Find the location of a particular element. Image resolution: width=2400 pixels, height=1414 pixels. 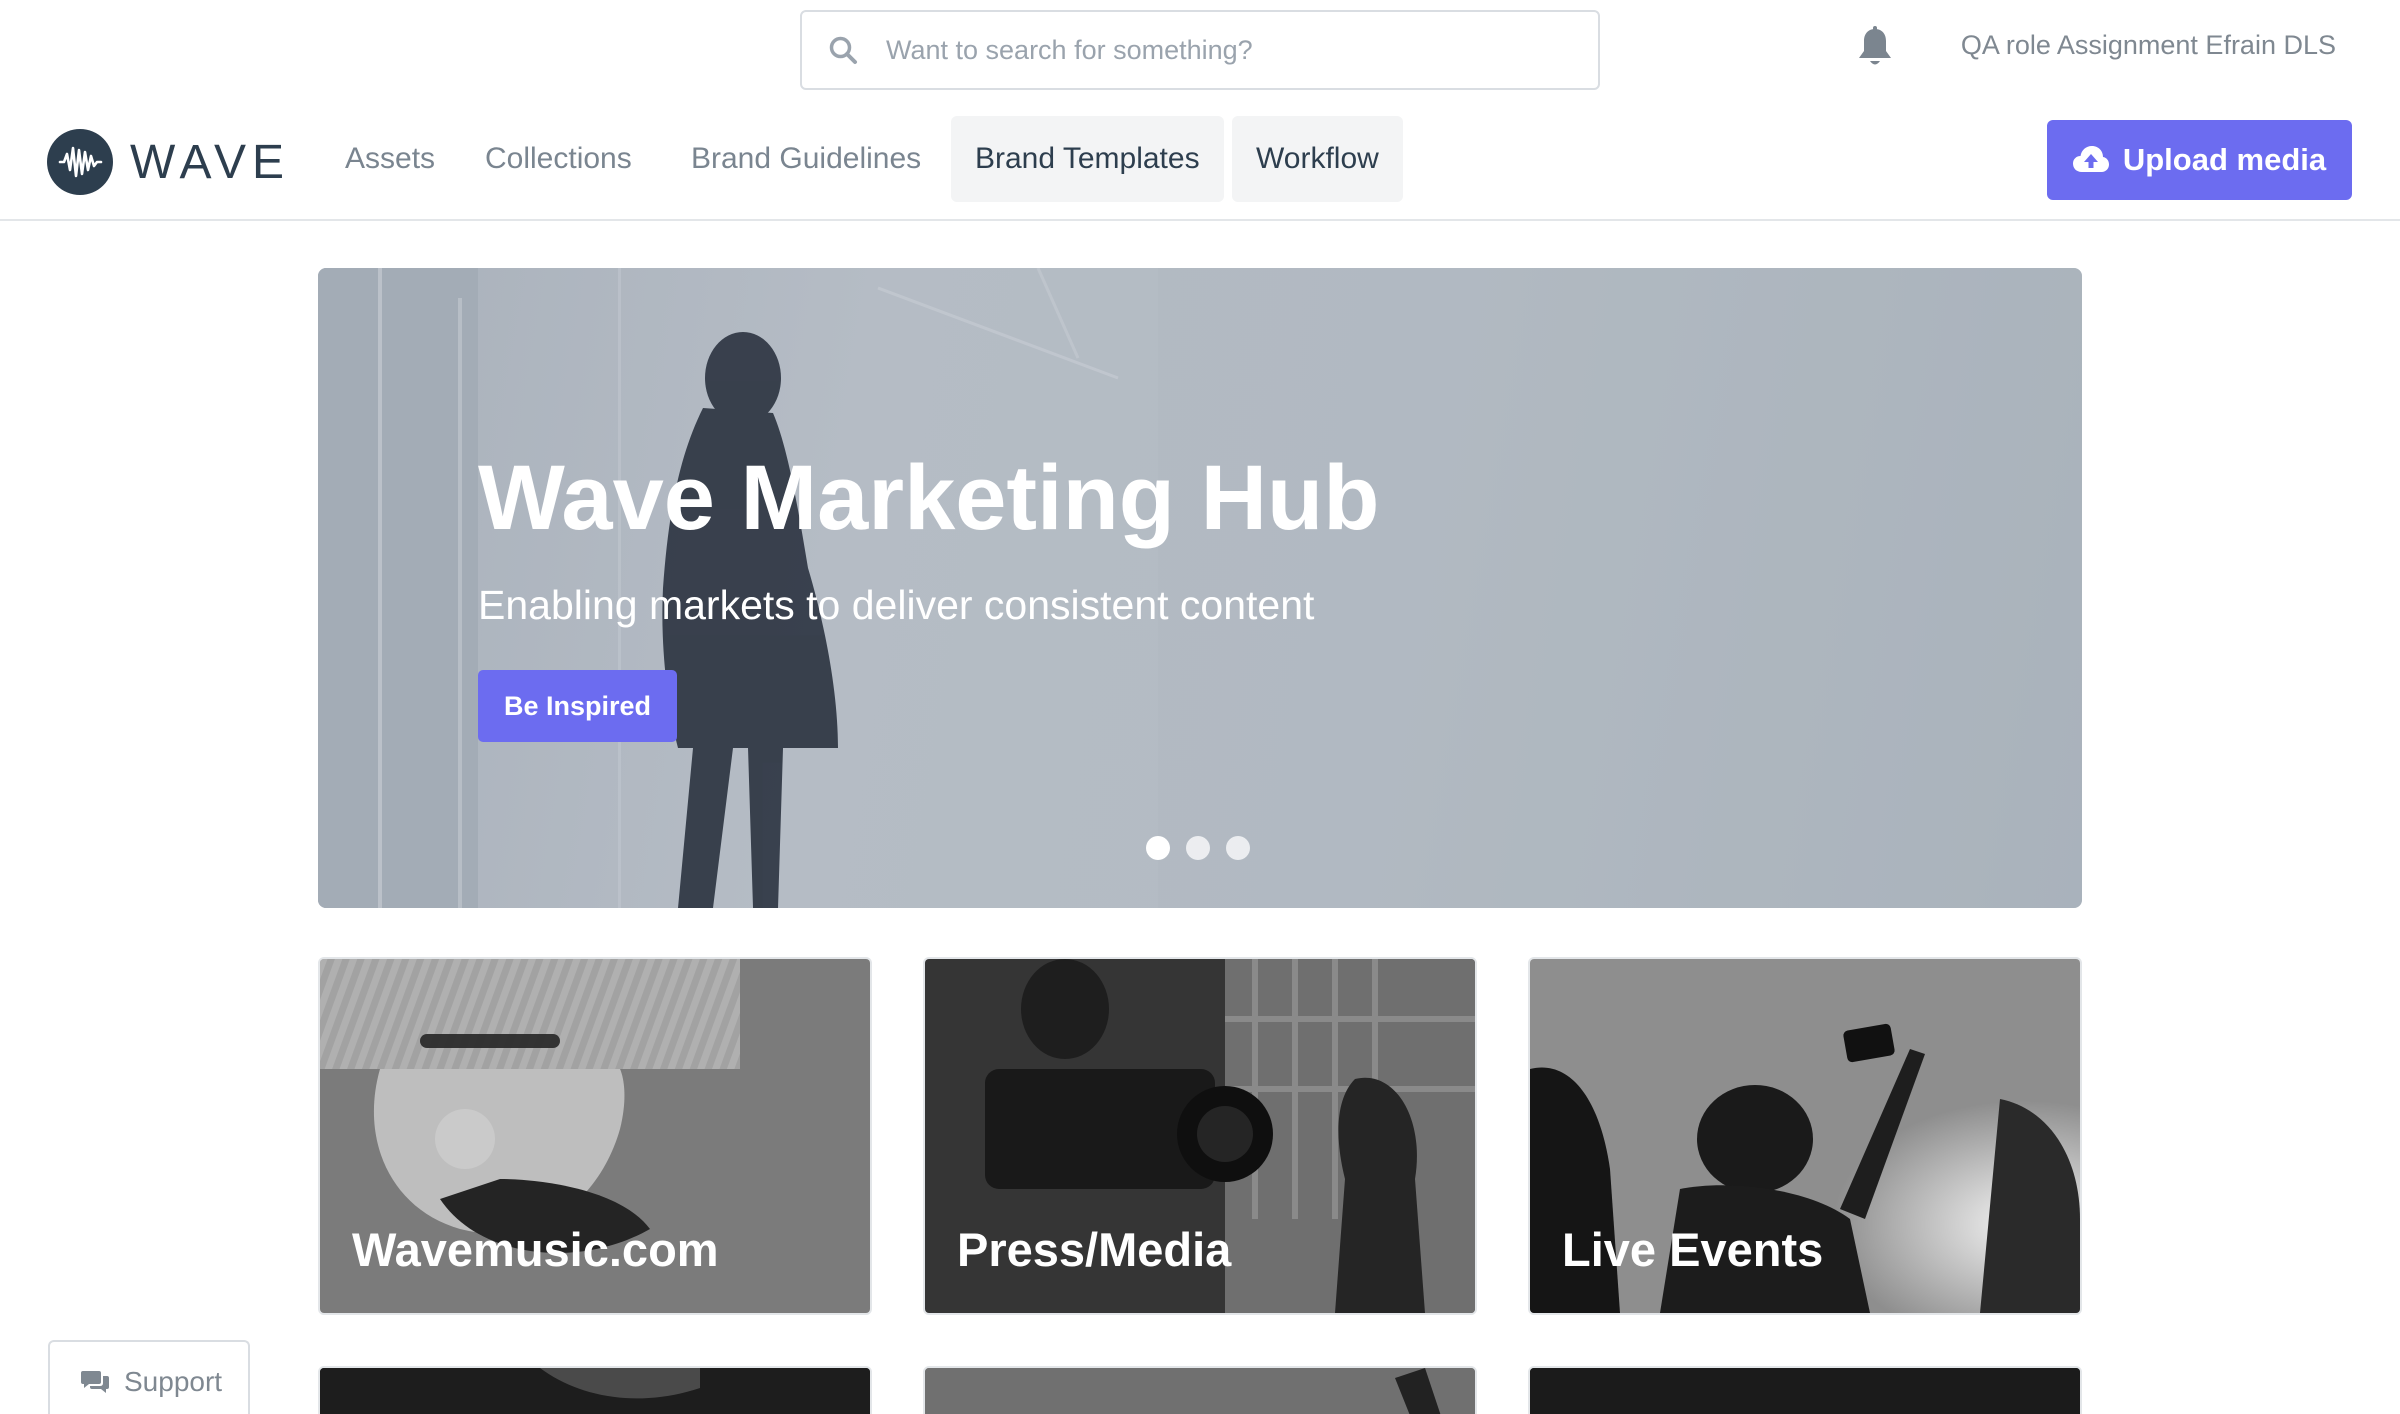

card-label: Live Events is located at coordinates (1693, 1249).